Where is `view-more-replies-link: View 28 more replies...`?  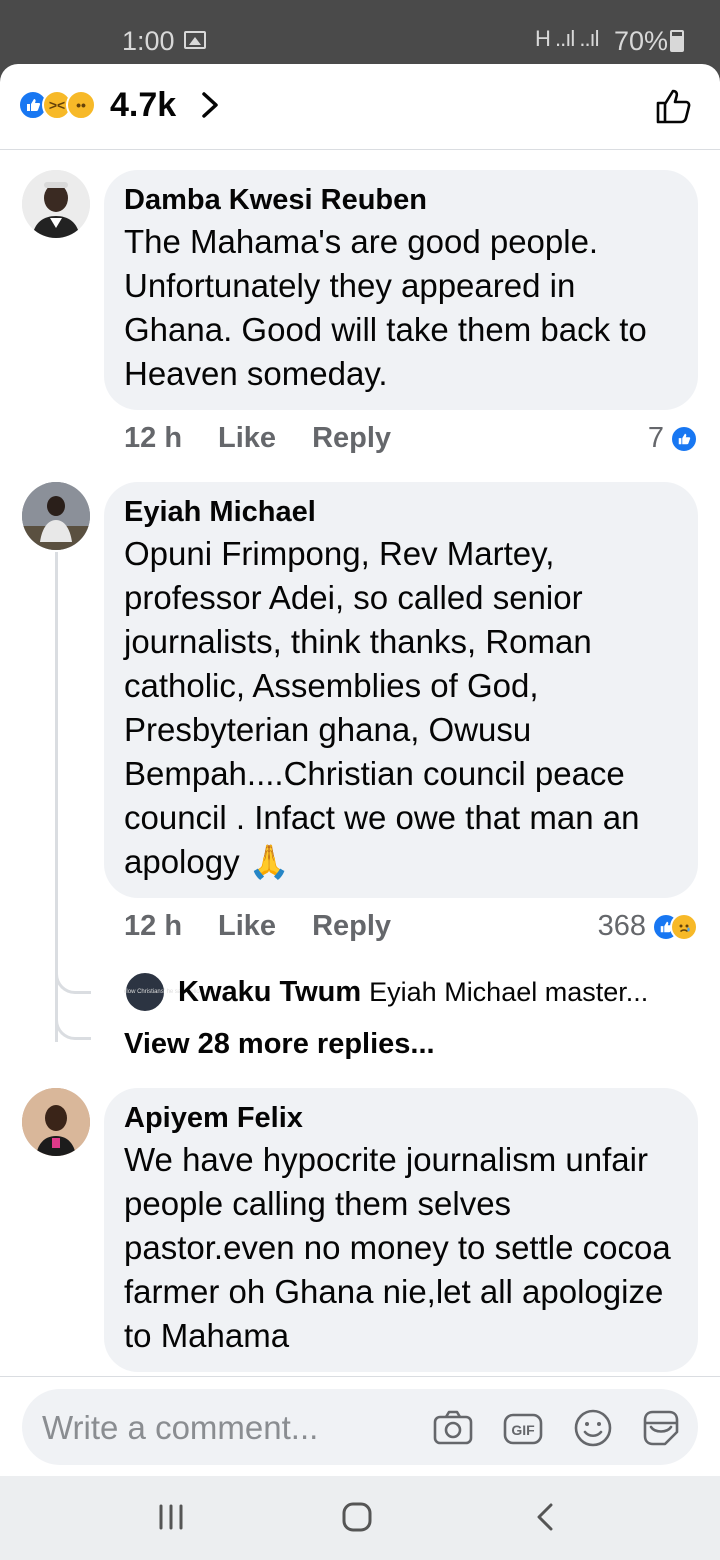
view-more-replies-link: View 28 more replies... is located at coordinates (279, 1044).